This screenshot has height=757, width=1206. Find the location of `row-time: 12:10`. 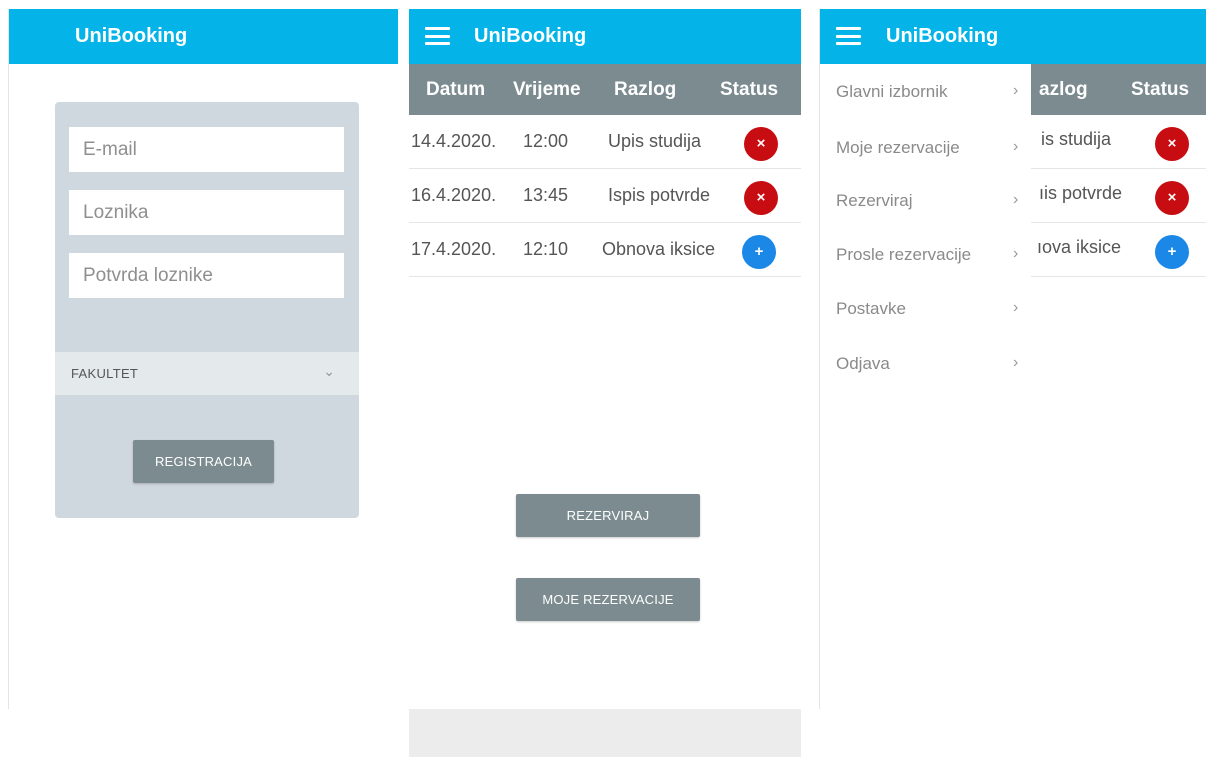

row-time: 12:10 is located at coordinates (546, 249).